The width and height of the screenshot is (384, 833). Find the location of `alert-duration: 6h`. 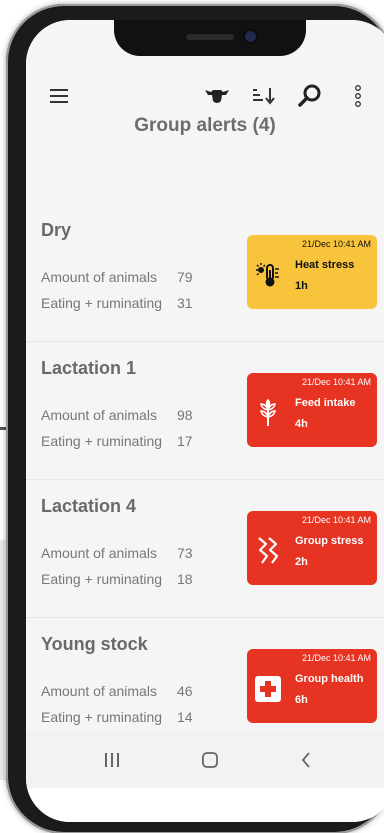

alert-duration: 6h is located at coordinates (301, 700).